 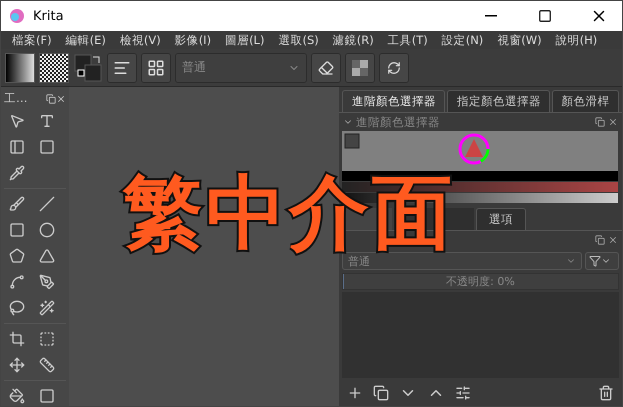 I want to click on app-logo-icon, so click(x=17, y=16).